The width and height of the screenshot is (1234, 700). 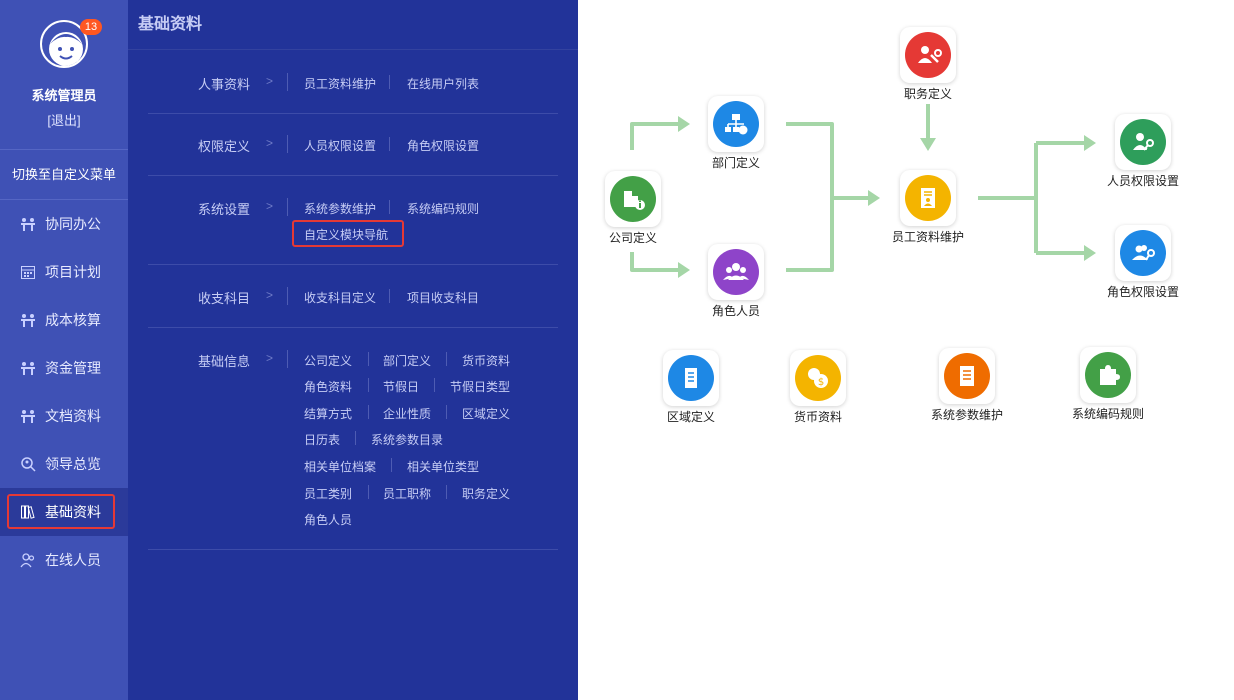 What do you see at coordinates (340, 466) in the screenshot?
I see `link-related-unit-archive: 相关单位档案` at bounding box center [340, 466].